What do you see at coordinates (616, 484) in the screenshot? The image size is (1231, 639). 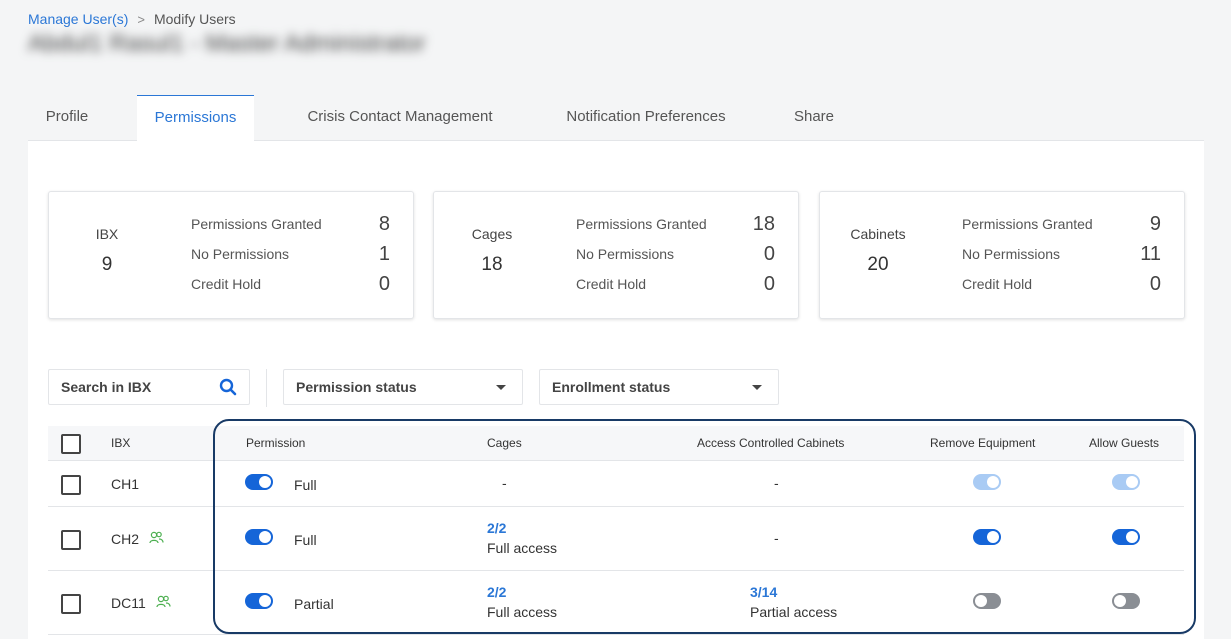 I see `table-row: CH1 Full - -` at bounding box center [616, 484].